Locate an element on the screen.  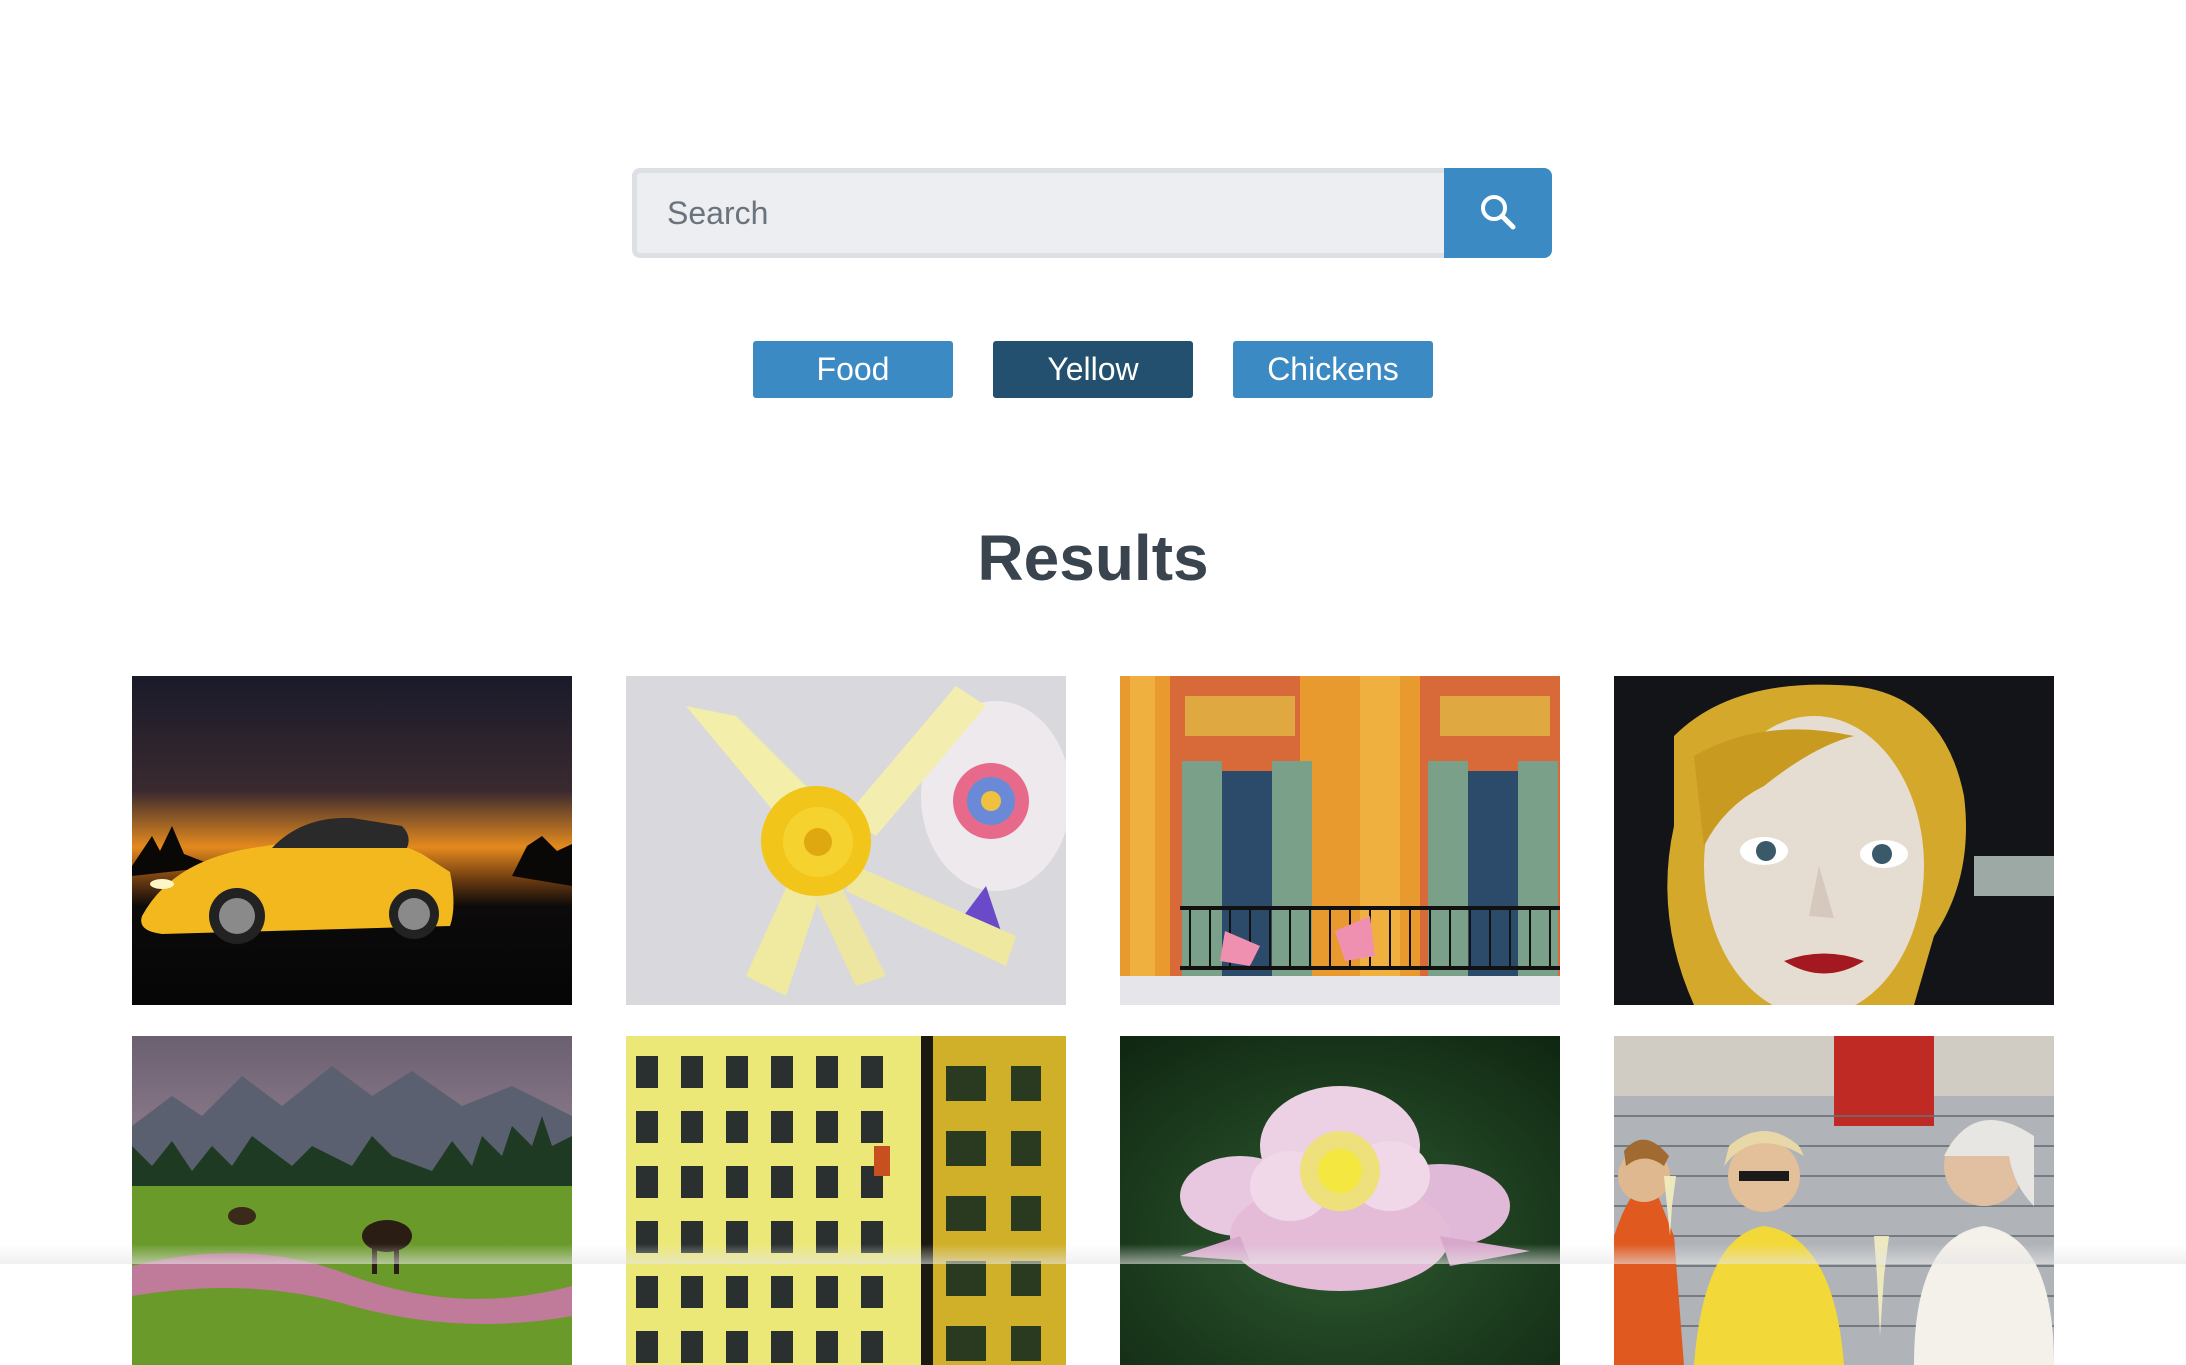
tag-food: Food is located at coordinates (853, 369).